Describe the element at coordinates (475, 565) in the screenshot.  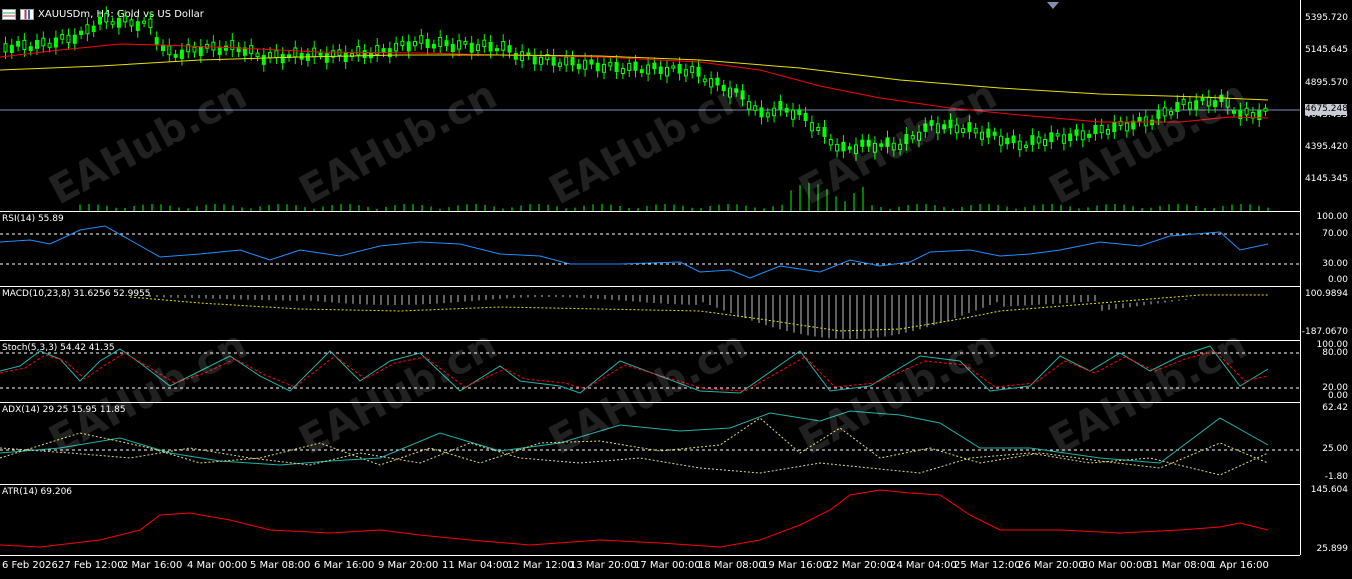
I see `time-label: 11 Mar 04:00` at that location.